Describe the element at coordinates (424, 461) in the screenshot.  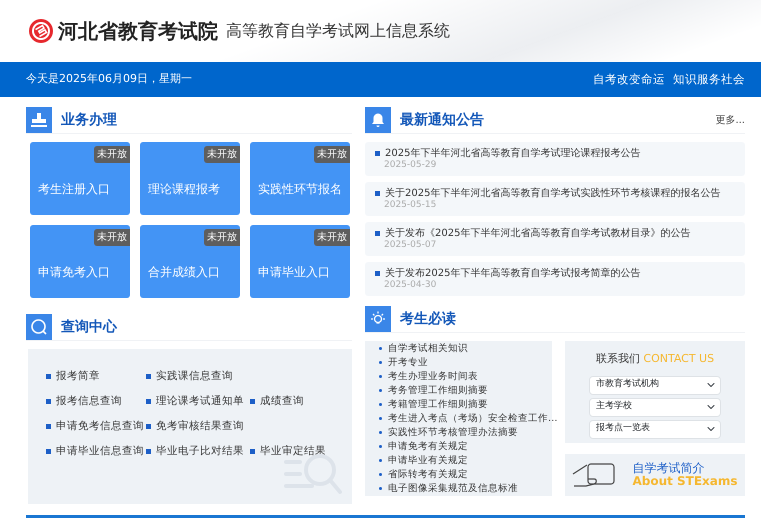
I see `guide-link: 申请毕业有关规定` at that location.